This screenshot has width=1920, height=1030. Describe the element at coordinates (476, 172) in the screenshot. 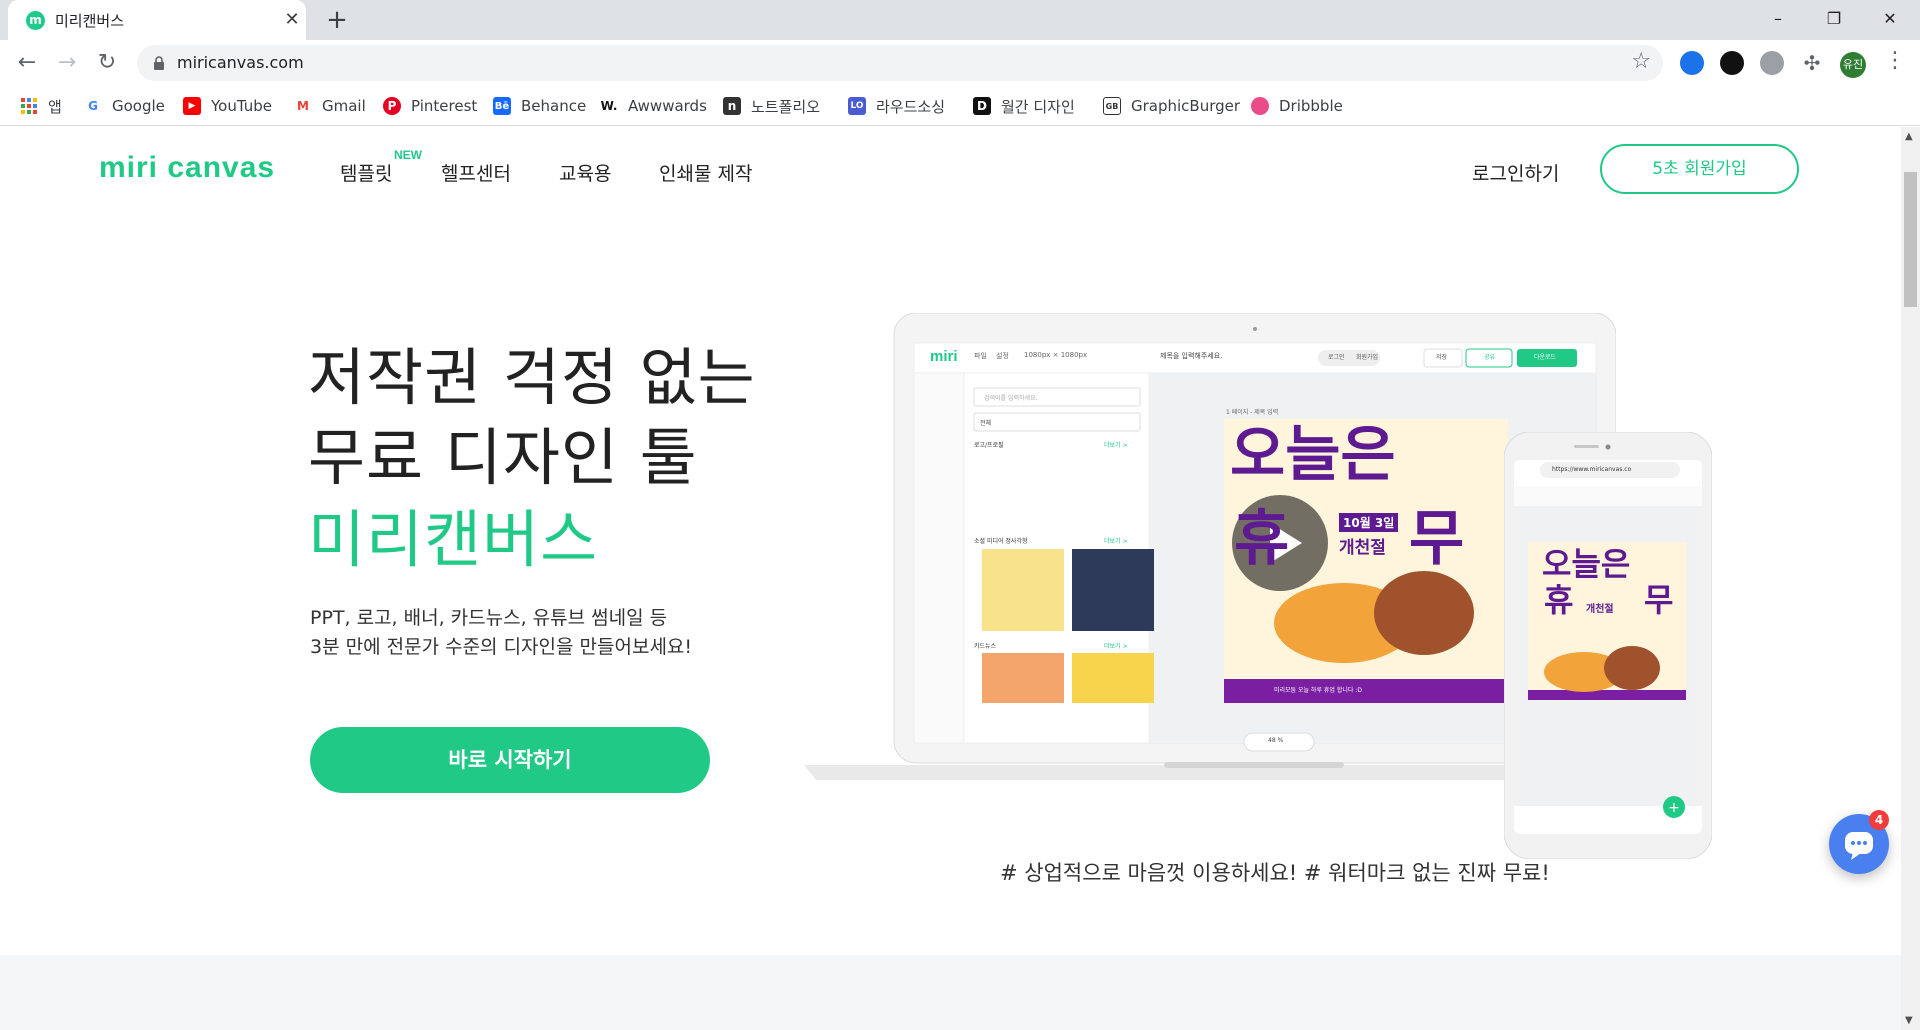

I see `nav-help-center: 헬프센터` at that location.